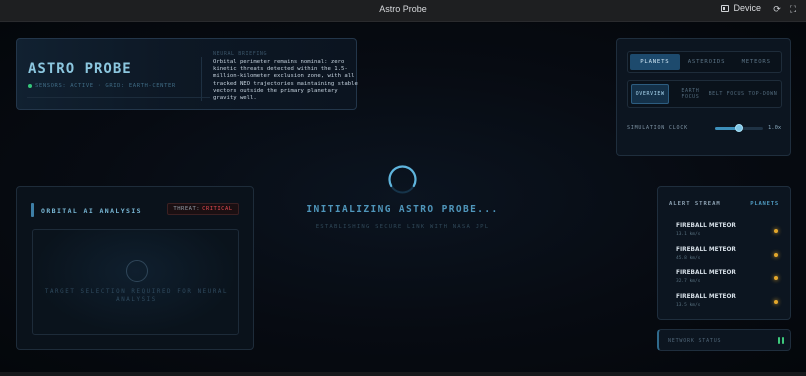 This screenshot has height=376, width=806. I want to click on window-title: Astro Probe, so click(403, 9).